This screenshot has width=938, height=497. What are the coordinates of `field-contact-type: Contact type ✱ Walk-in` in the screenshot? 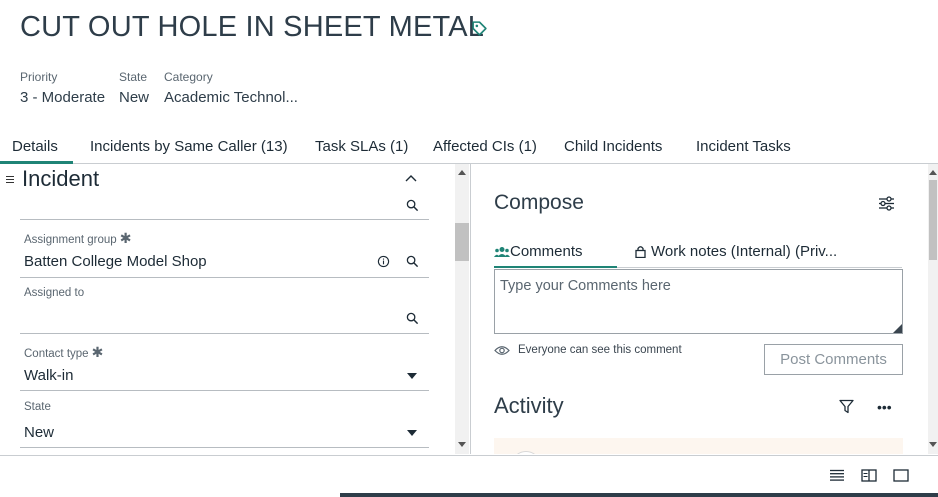 It's located at (224, 366).